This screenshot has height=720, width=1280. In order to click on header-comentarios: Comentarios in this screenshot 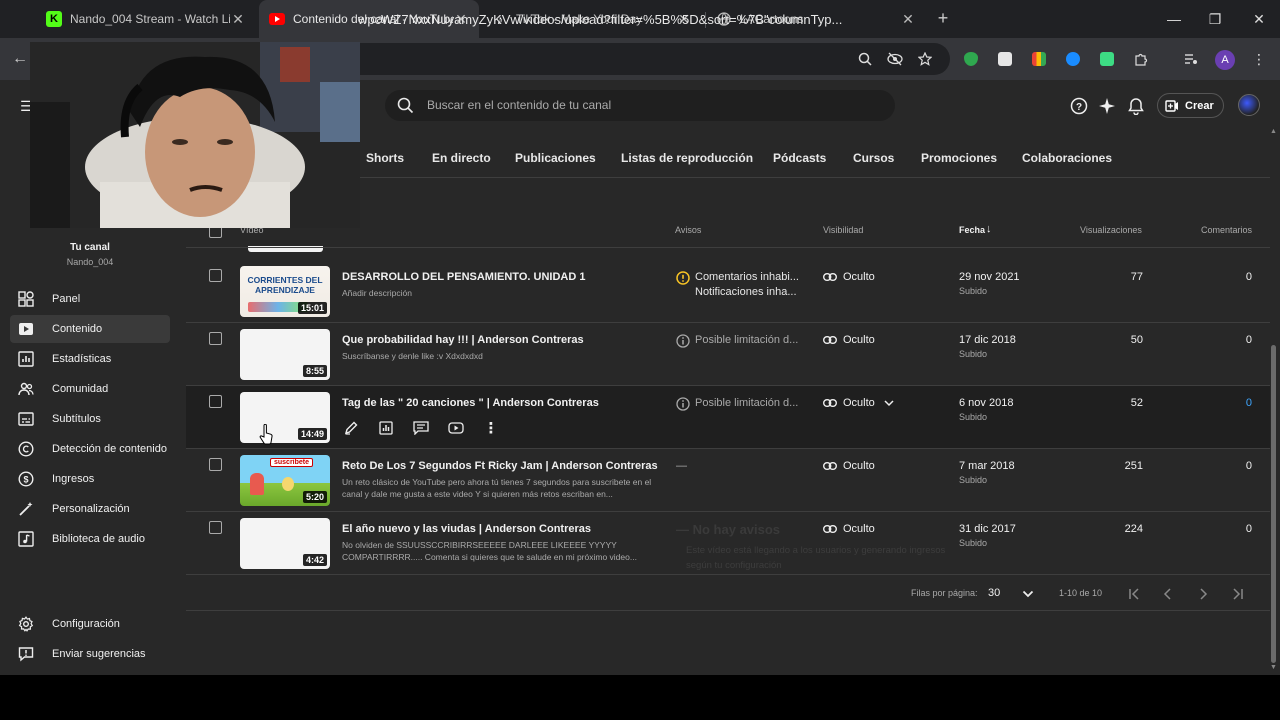, I will do `click(1226, 230)`.